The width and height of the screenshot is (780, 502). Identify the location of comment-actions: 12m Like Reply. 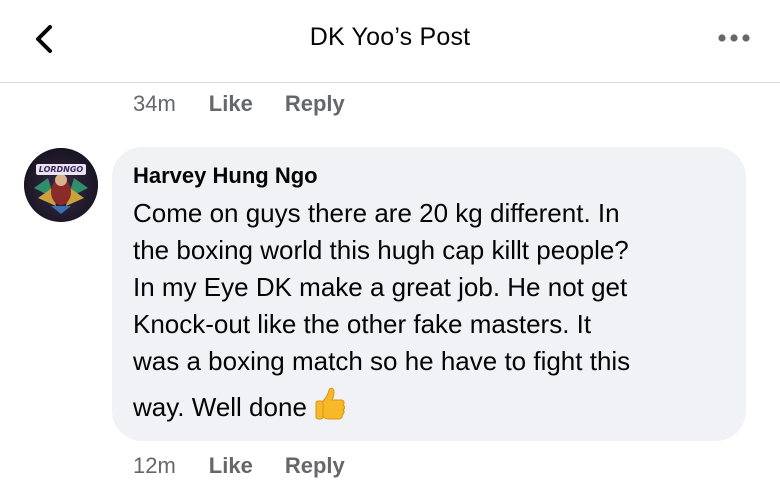
(255, 466).